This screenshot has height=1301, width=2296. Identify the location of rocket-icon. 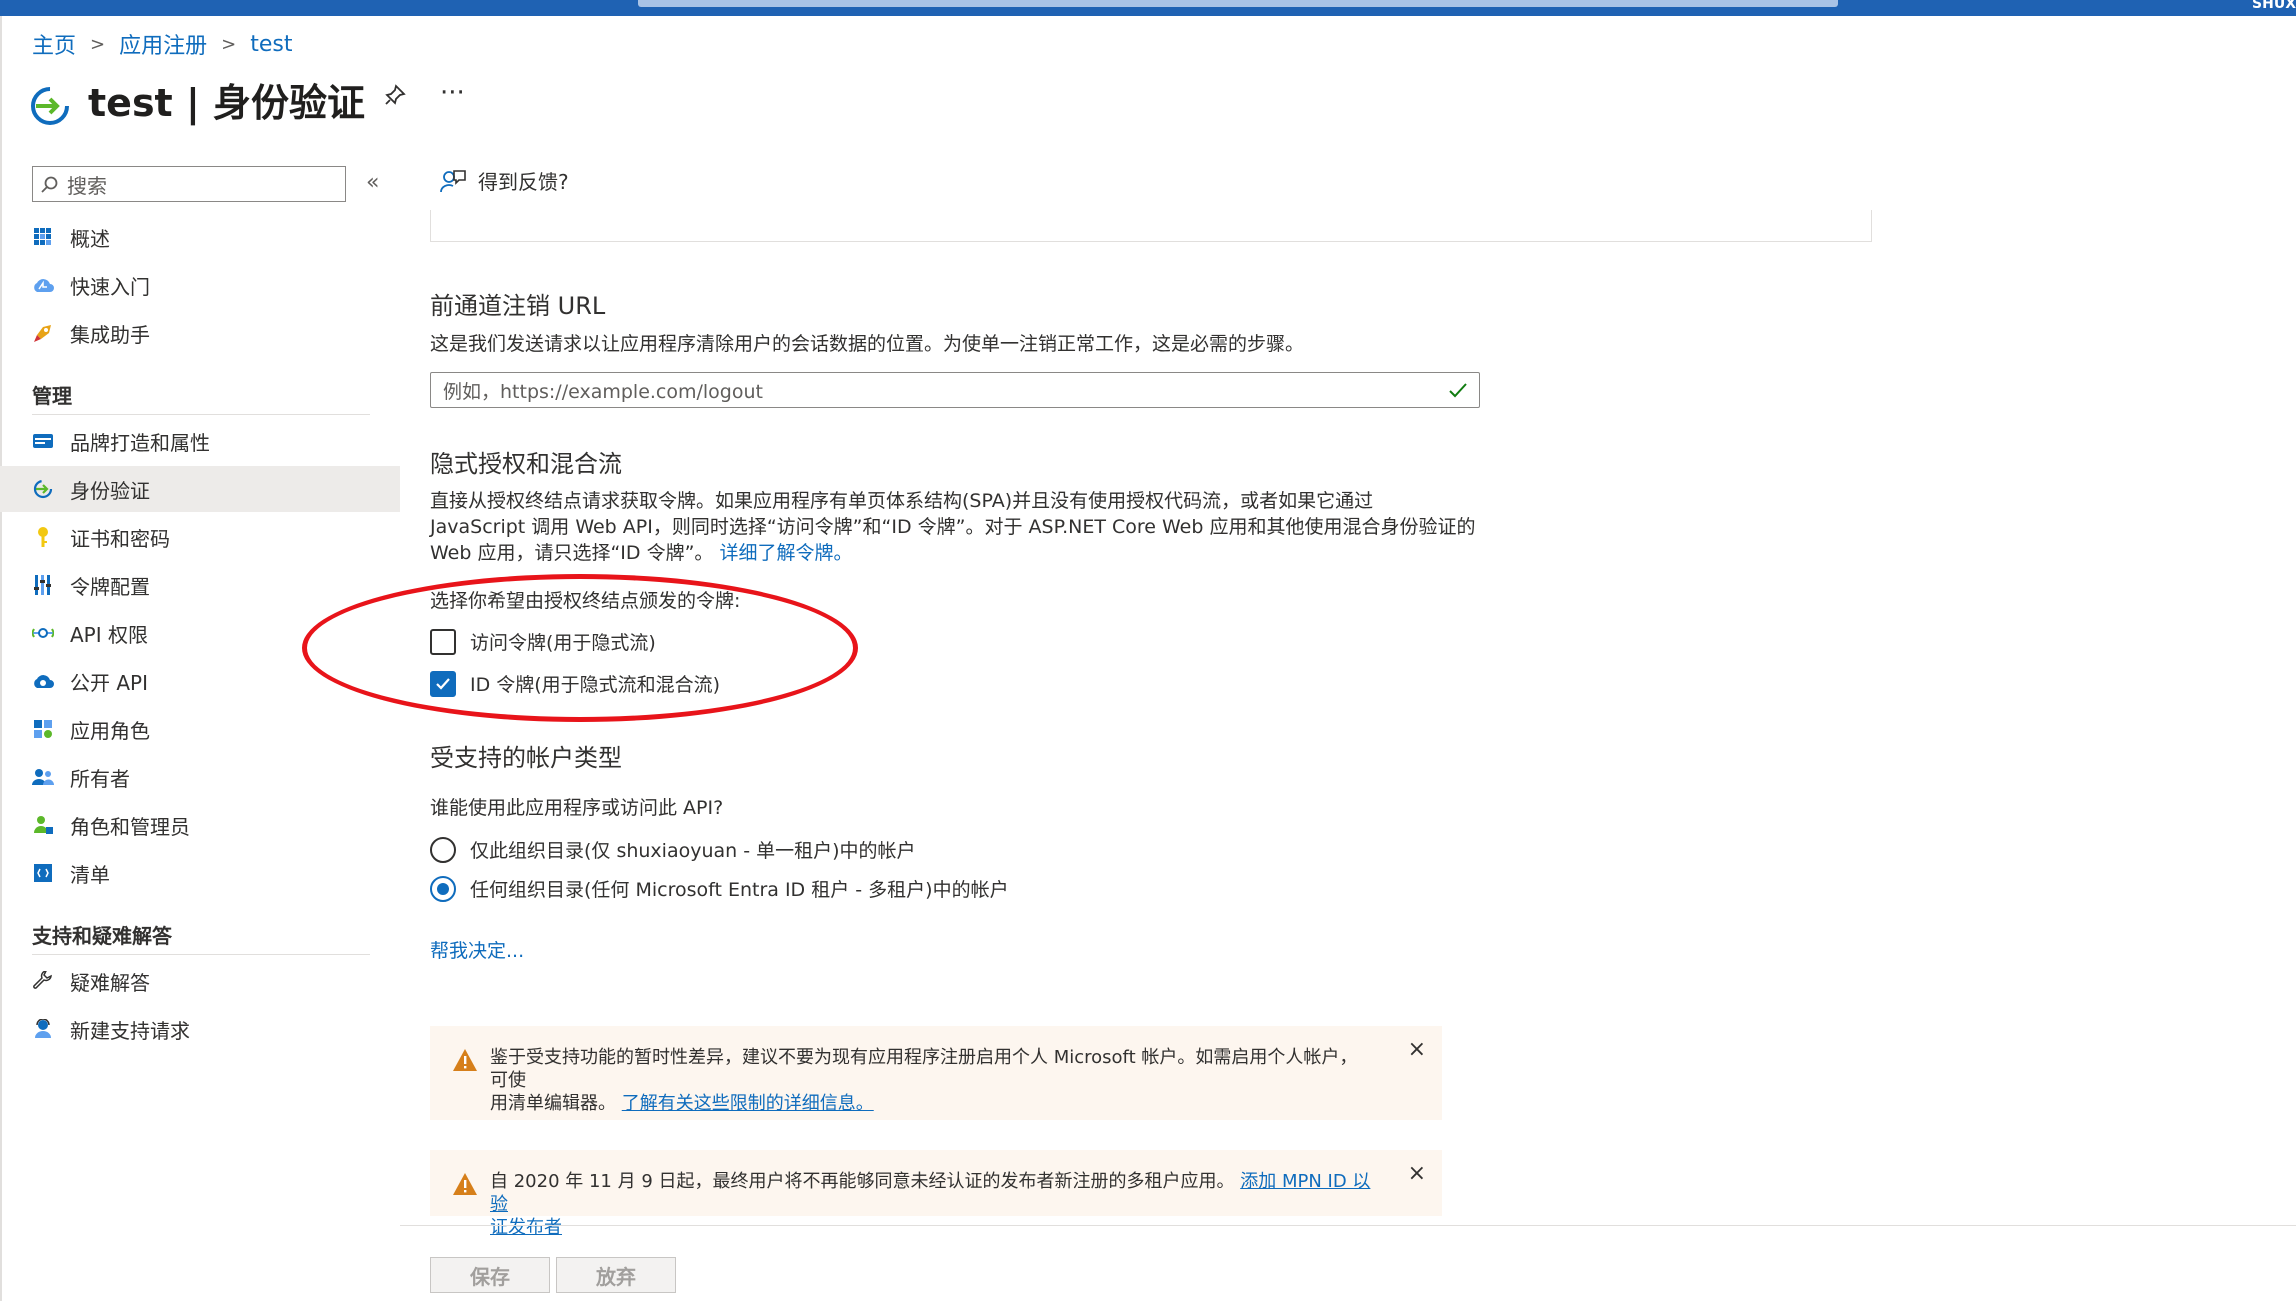
(43, 333).